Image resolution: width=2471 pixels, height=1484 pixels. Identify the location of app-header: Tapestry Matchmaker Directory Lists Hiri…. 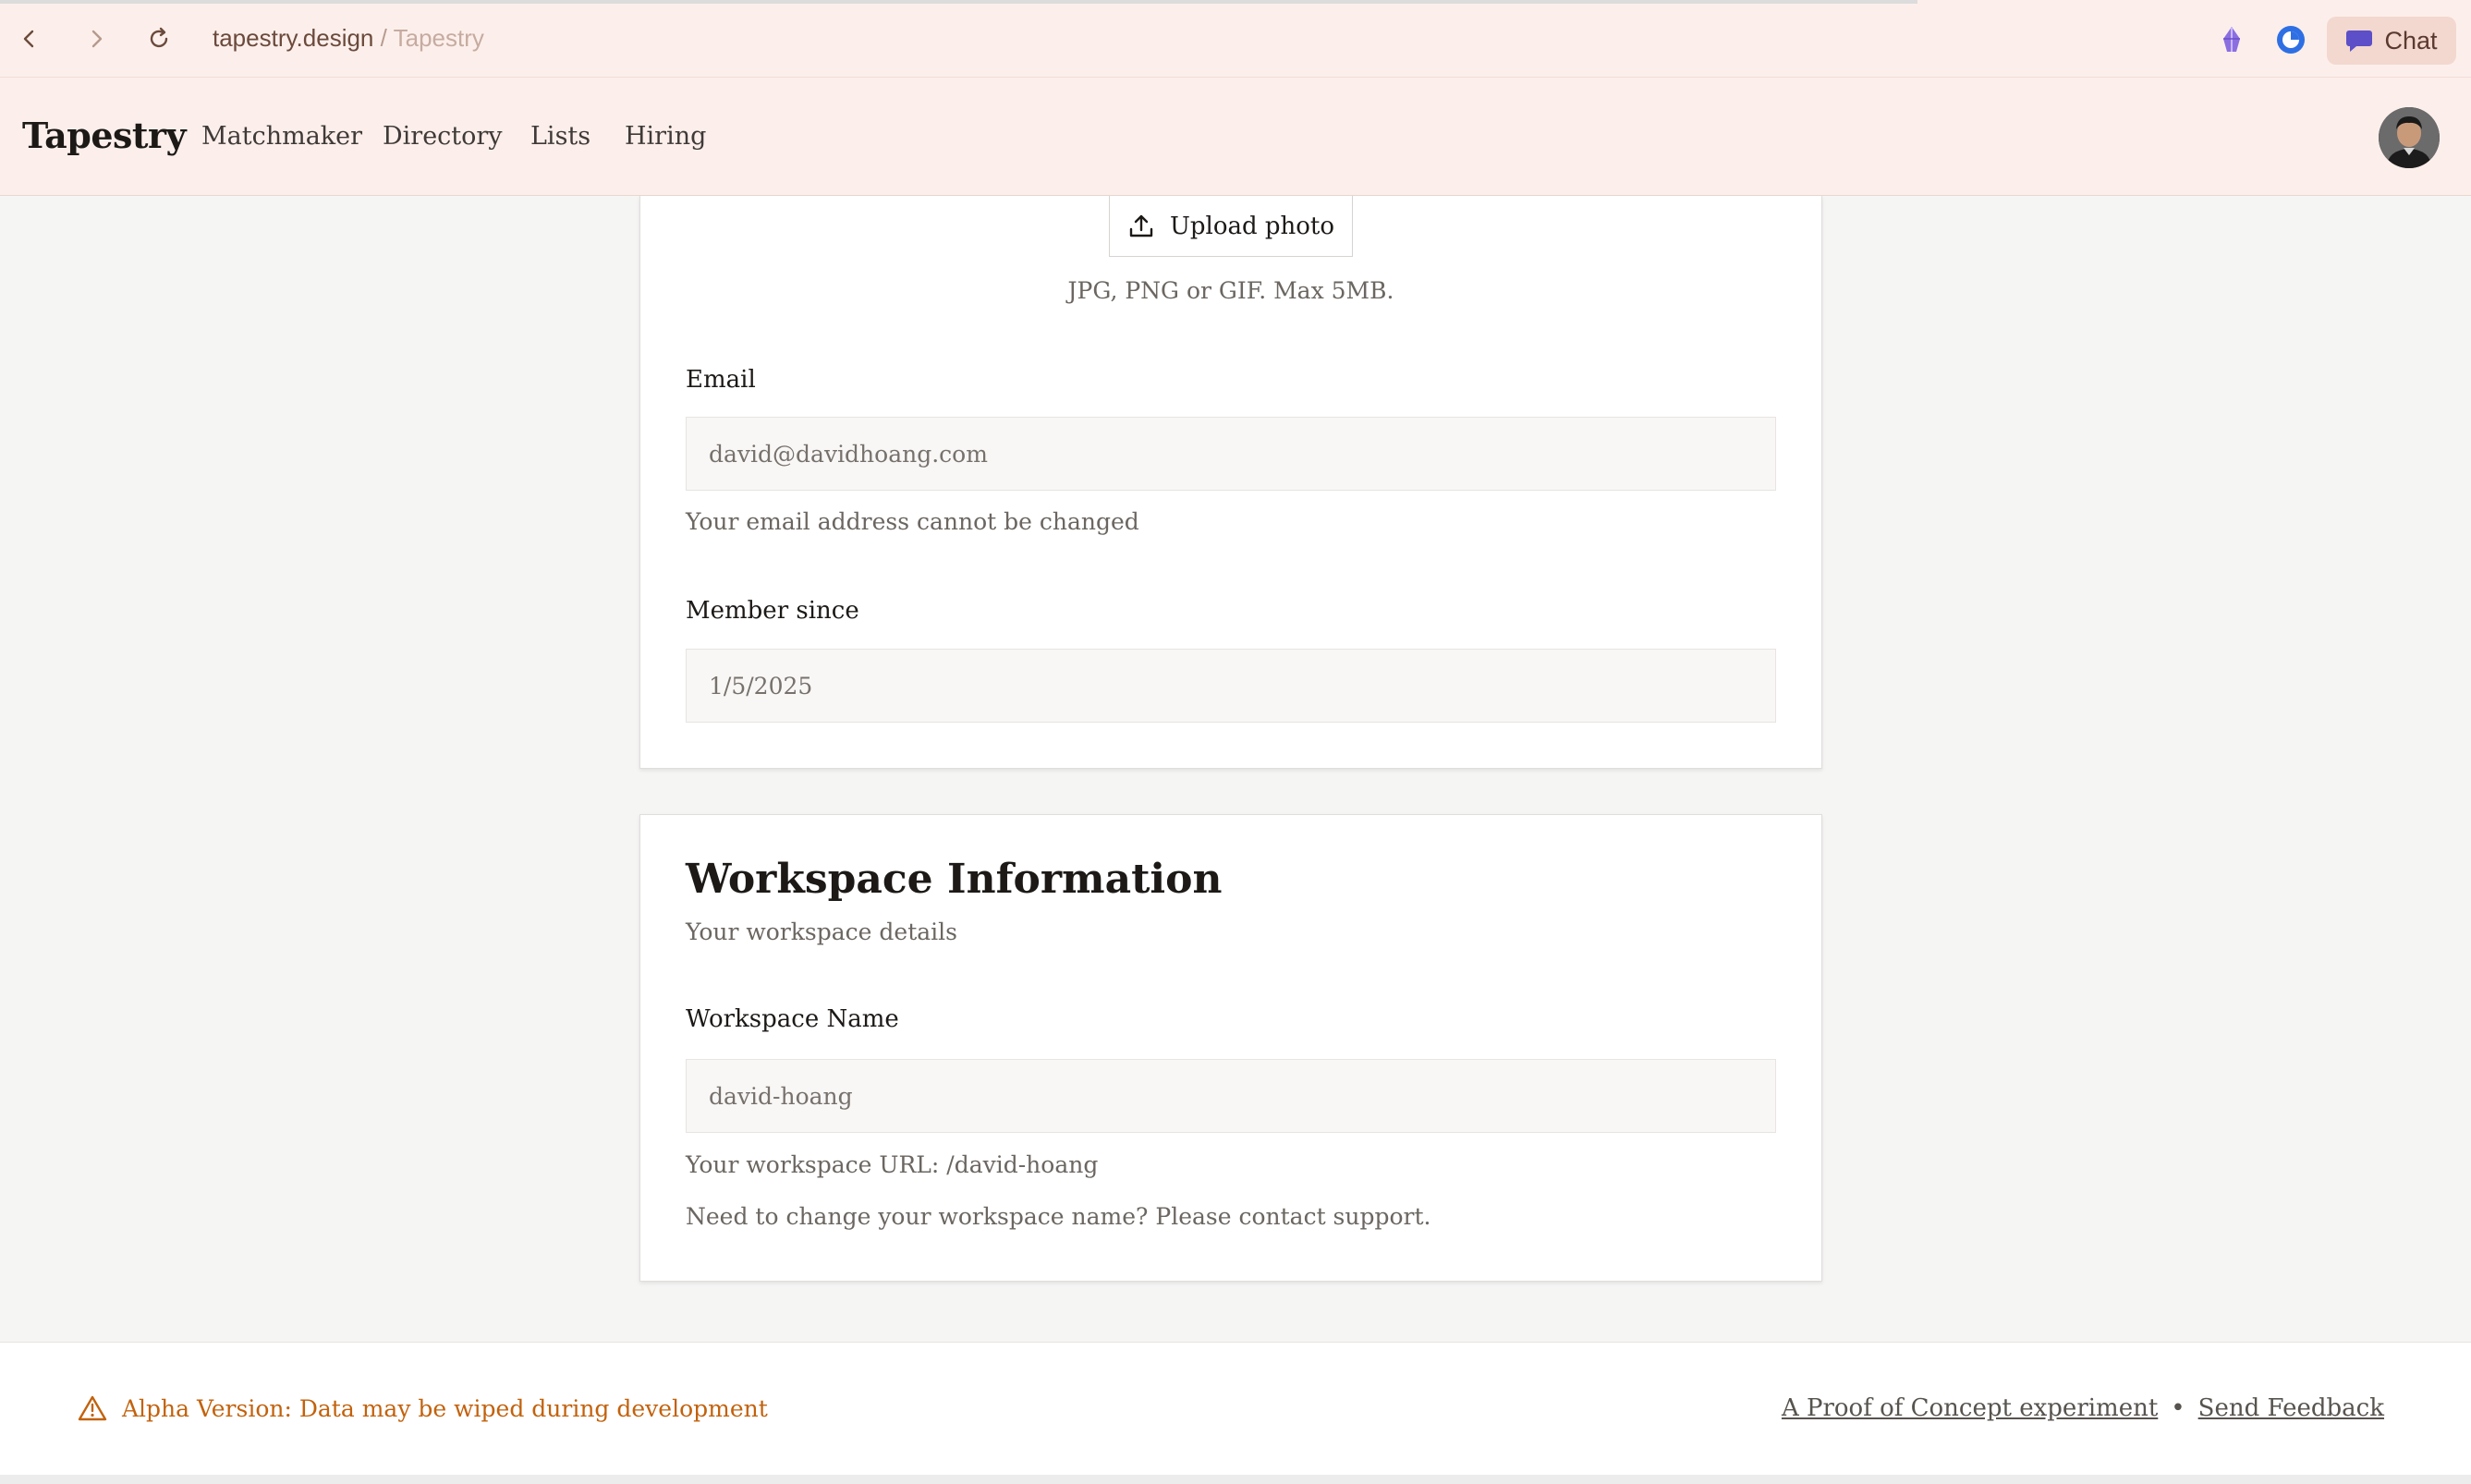
(1235, 137).